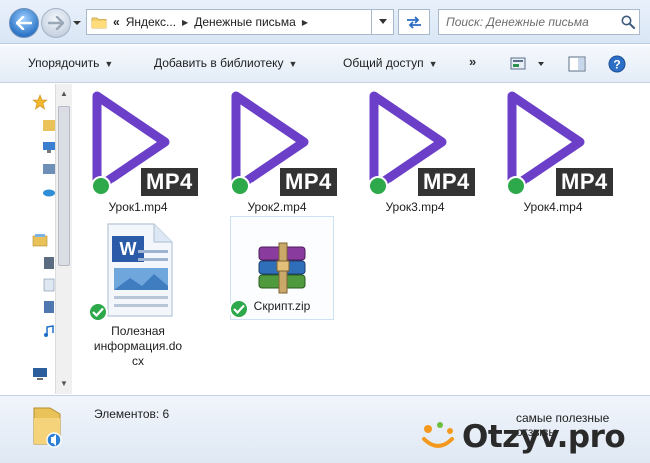 The image size is (650, 463). I want to click on file-name-line: Полезная, so click(138, 331).